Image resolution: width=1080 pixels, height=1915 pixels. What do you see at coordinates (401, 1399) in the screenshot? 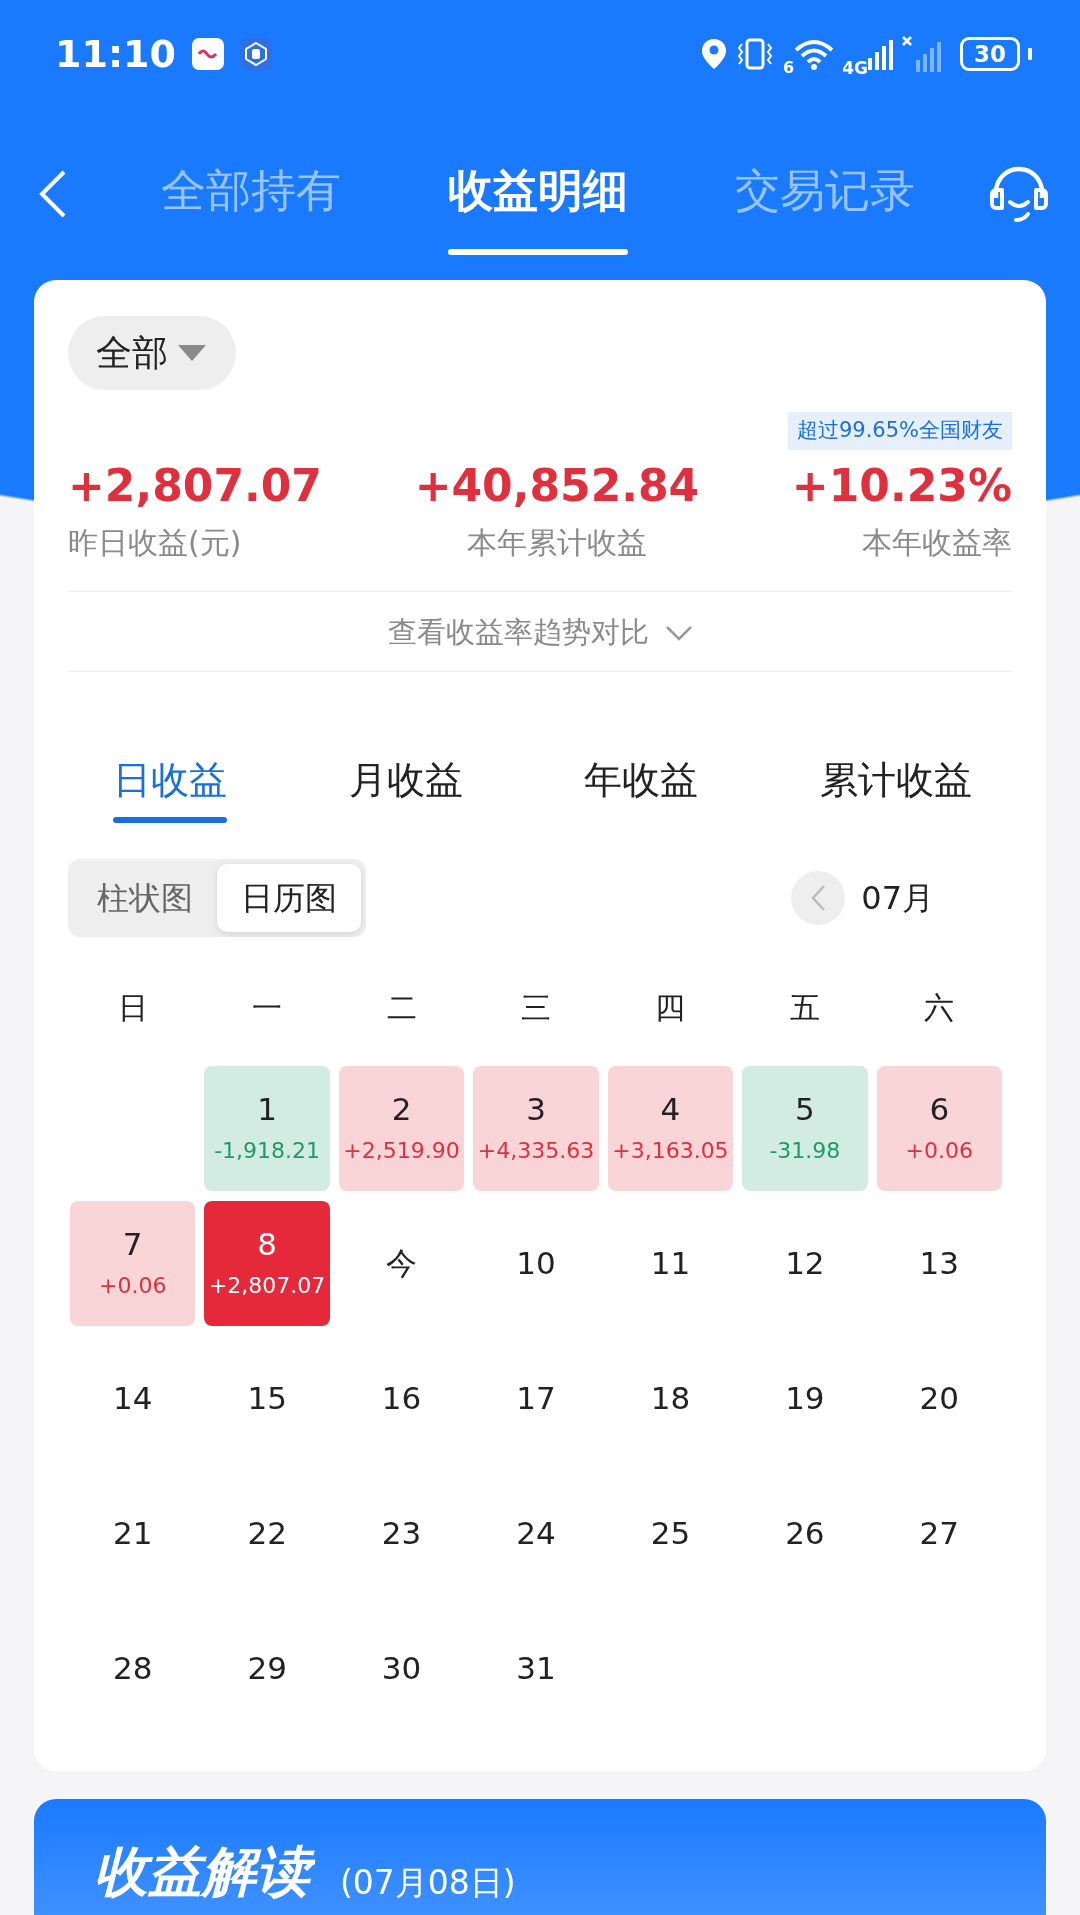
I see `calendar-day: 16` at bounding box center [401, 1399].